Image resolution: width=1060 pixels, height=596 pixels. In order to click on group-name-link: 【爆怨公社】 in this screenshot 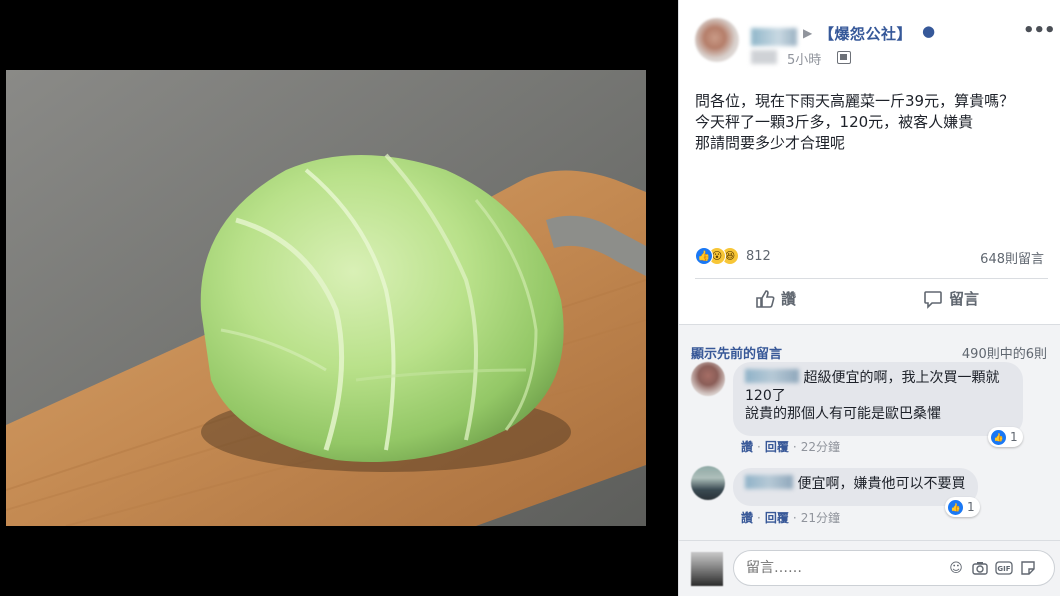, I will do `click(865, 33)`.